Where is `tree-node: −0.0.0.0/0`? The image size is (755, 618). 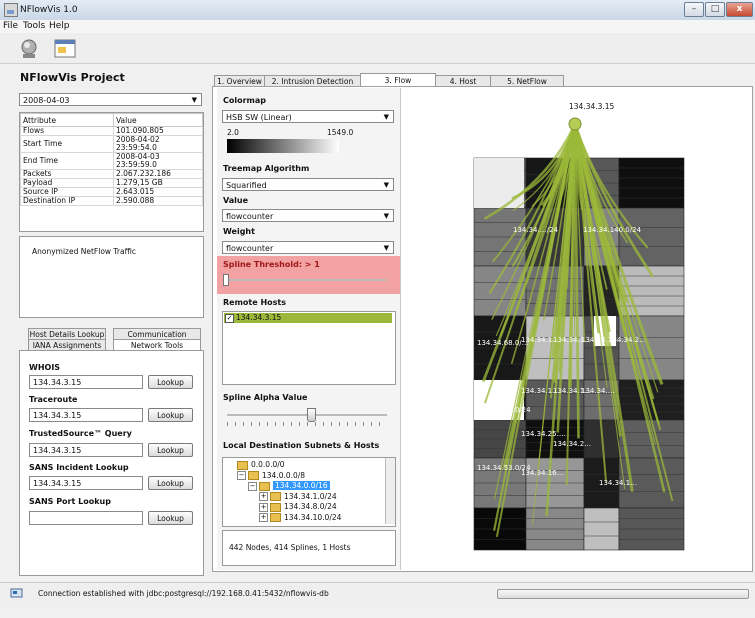
tree-node: −0.0.0.0/0 is located at coordinates (255, 465).